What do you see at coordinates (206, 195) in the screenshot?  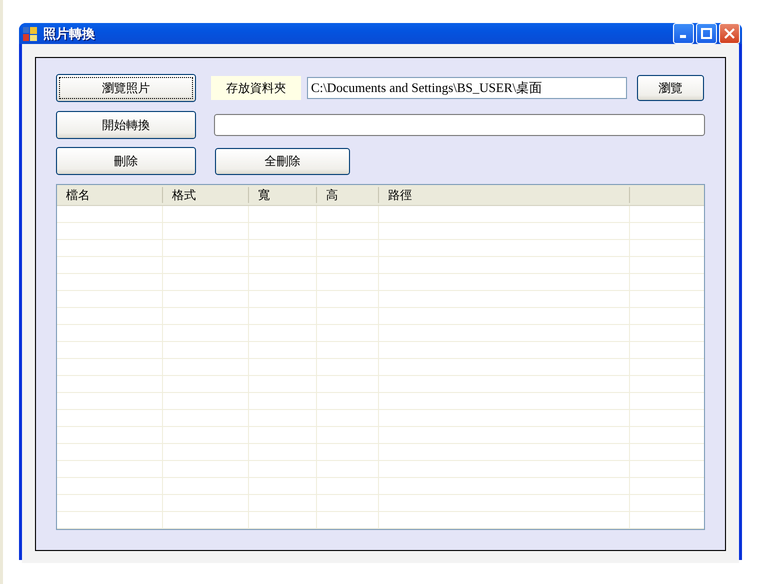 I see `column-header: 格式` at bounding box center [206, 195].